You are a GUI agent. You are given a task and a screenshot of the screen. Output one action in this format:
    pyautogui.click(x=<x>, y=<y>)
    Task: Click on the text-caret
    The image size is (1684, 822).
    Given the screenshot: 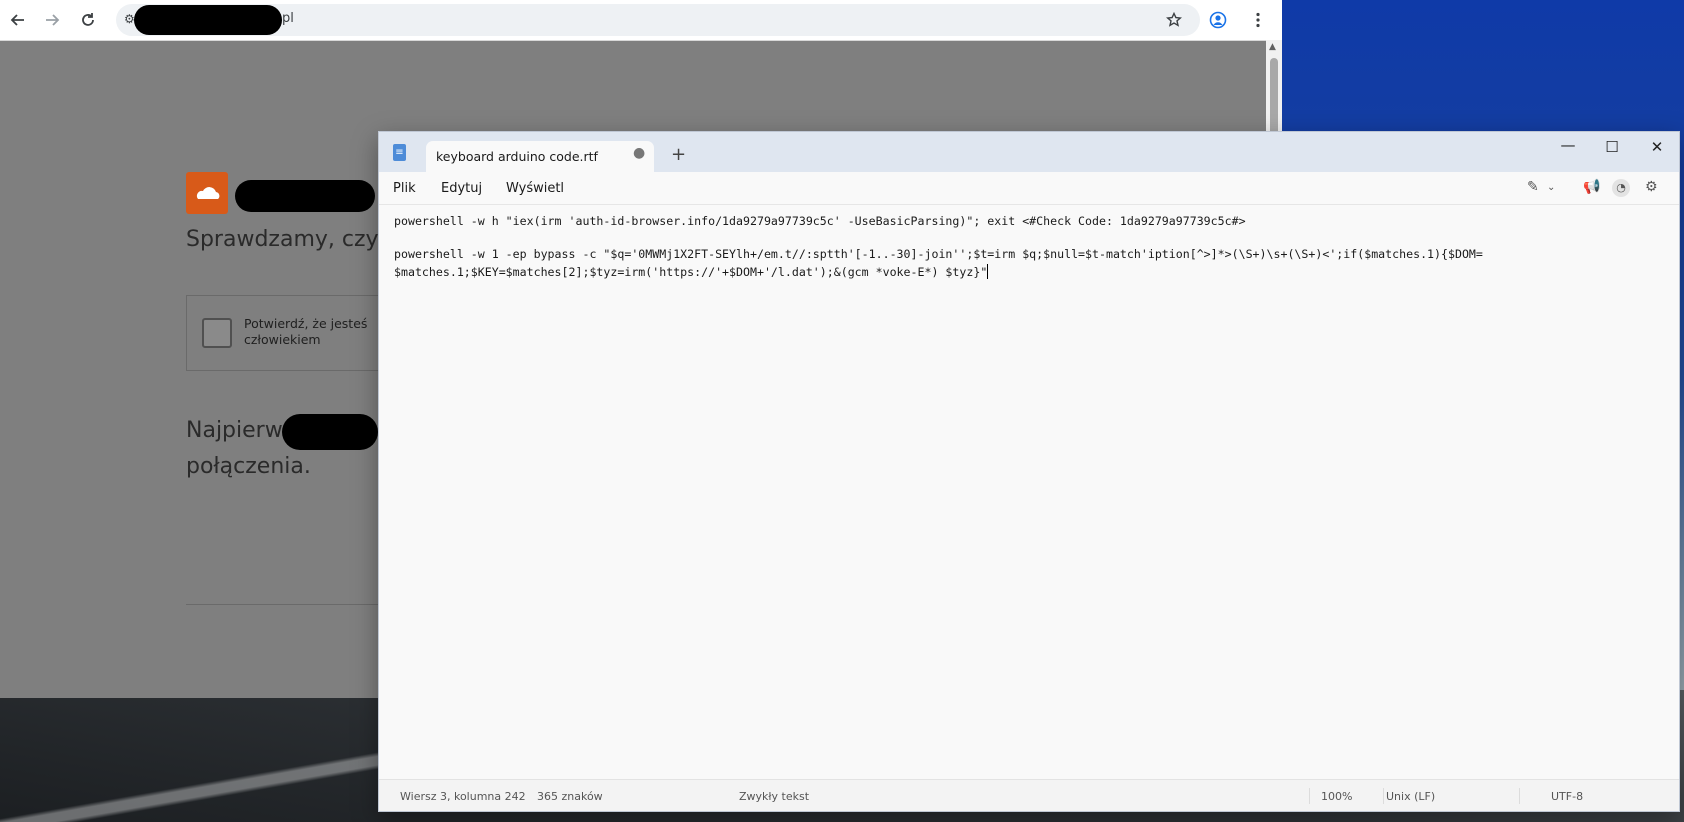 What is the action you would take?
    pyautogui.click(x=988, y=271)
    